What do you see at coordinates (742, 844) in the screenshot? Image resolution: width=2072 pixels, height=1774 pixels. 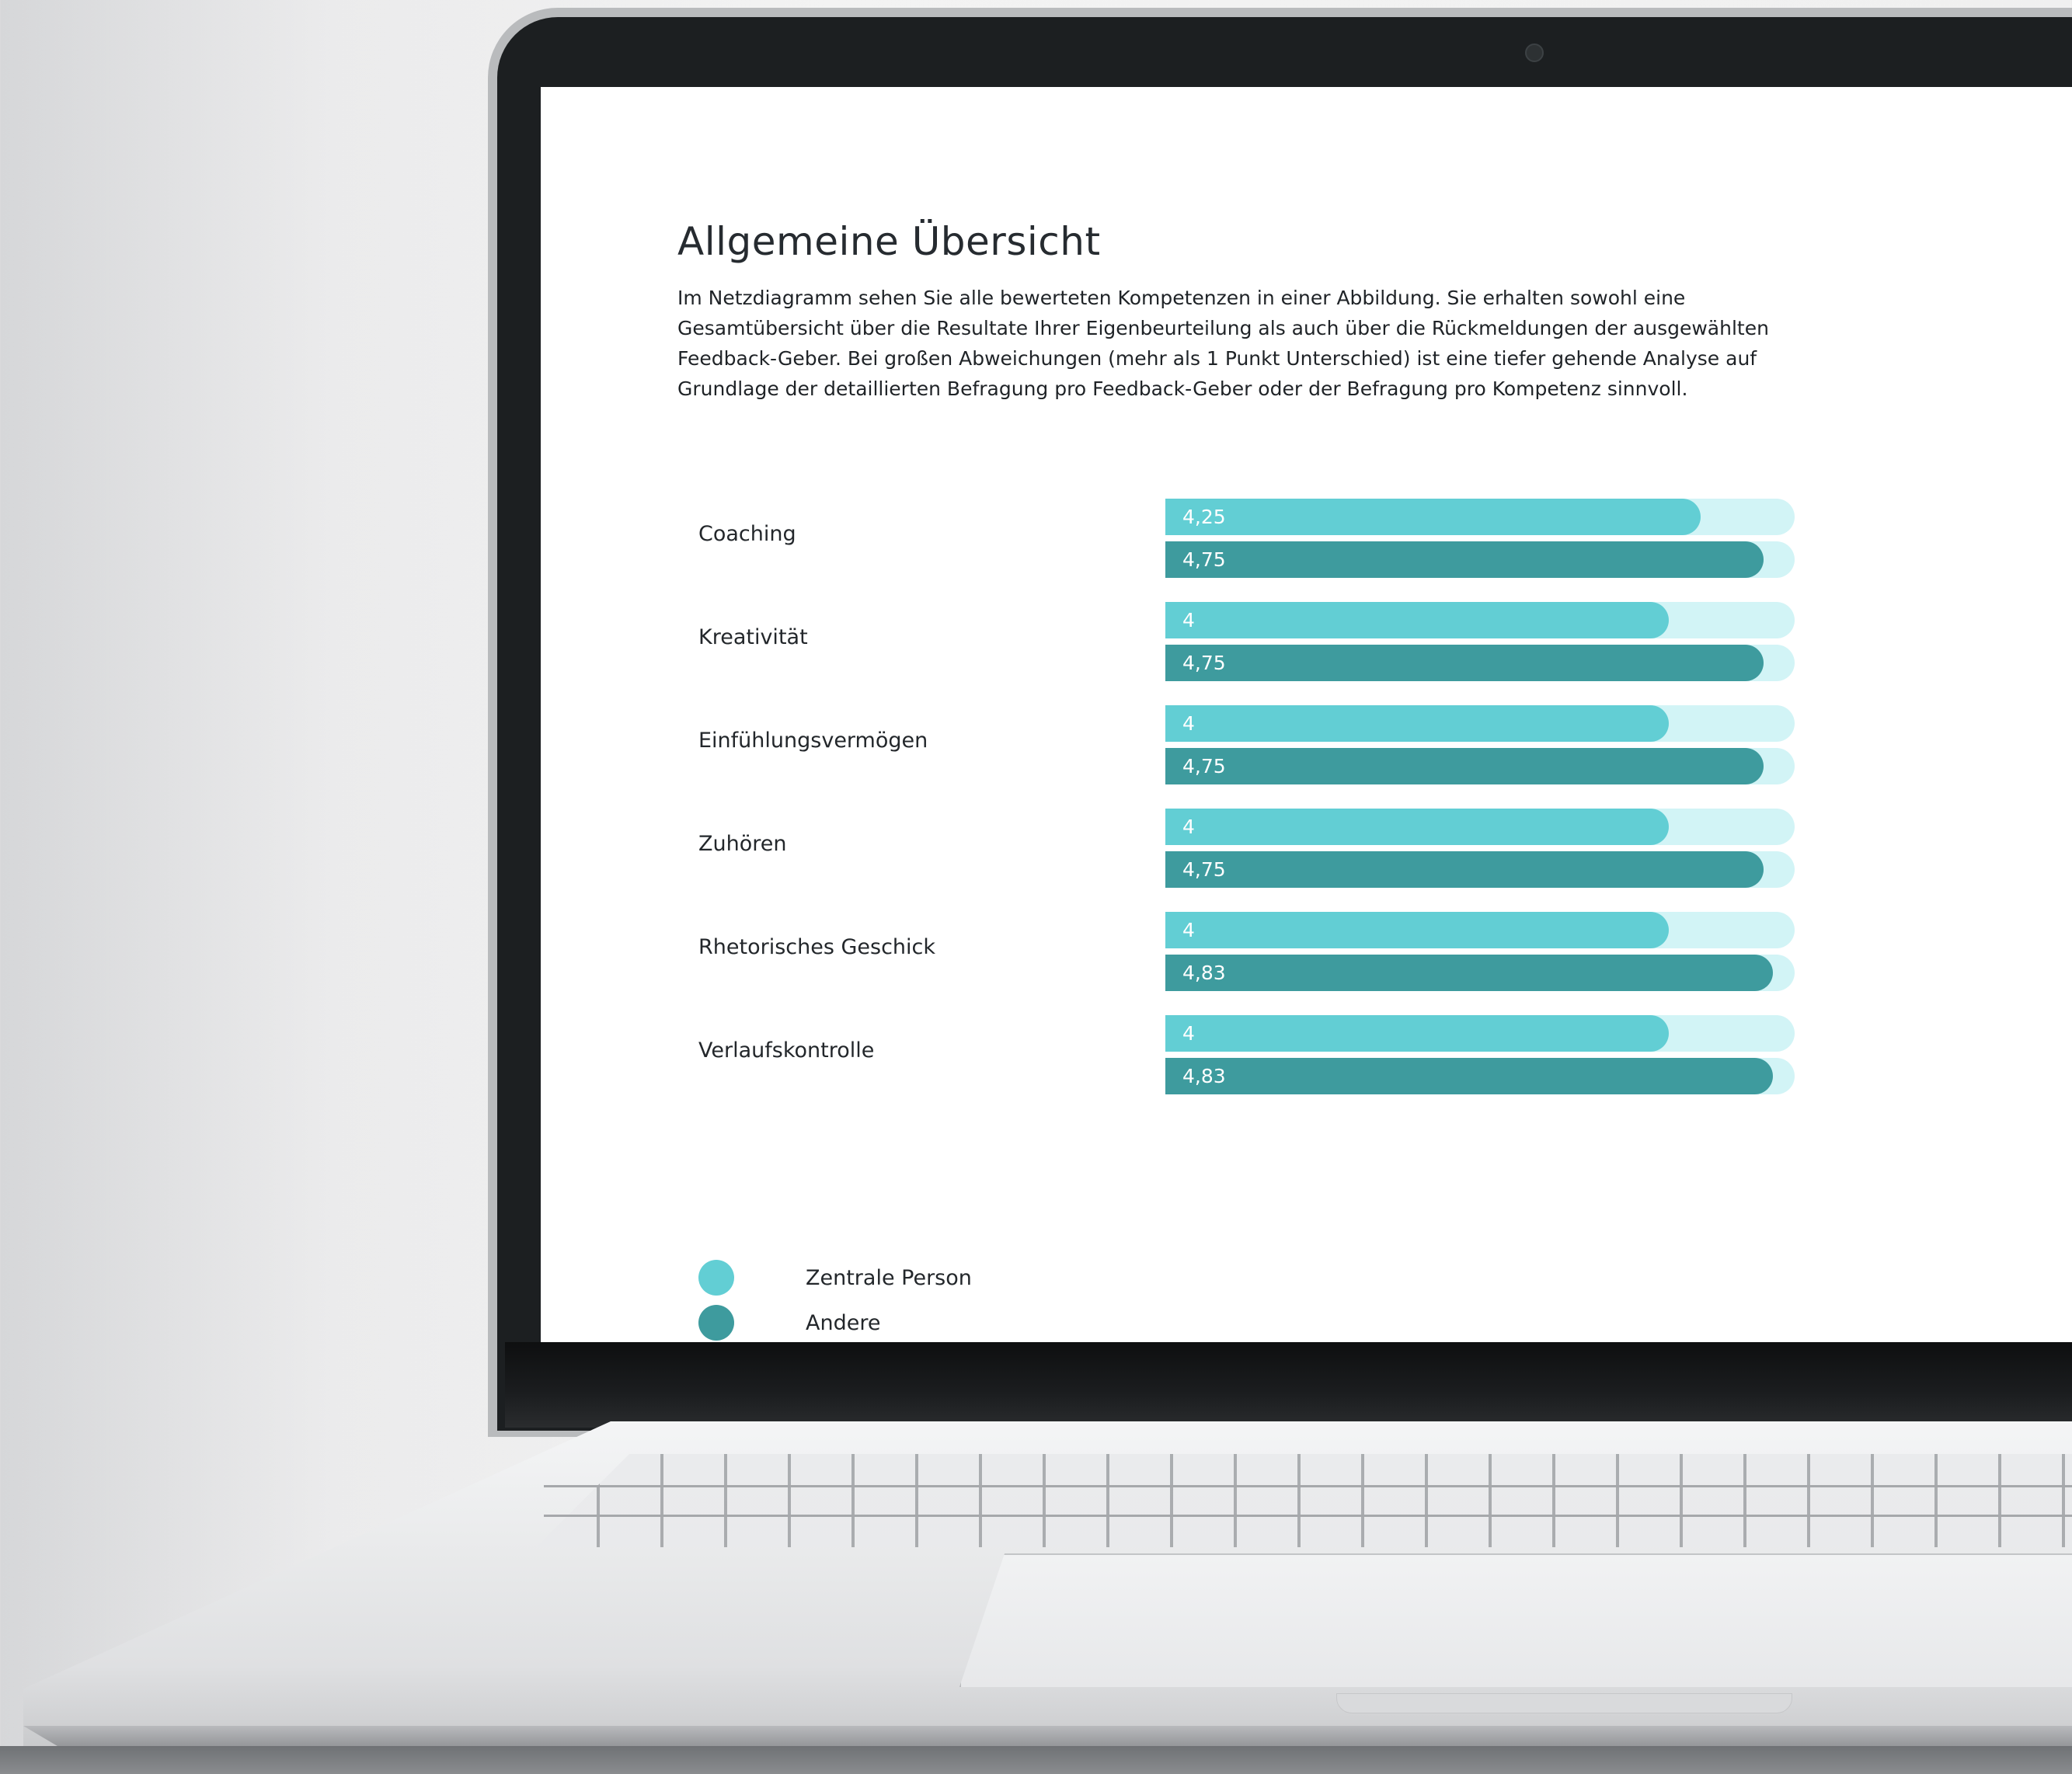 I see `category-label: Zuhören` at bounding box center [742, 844].